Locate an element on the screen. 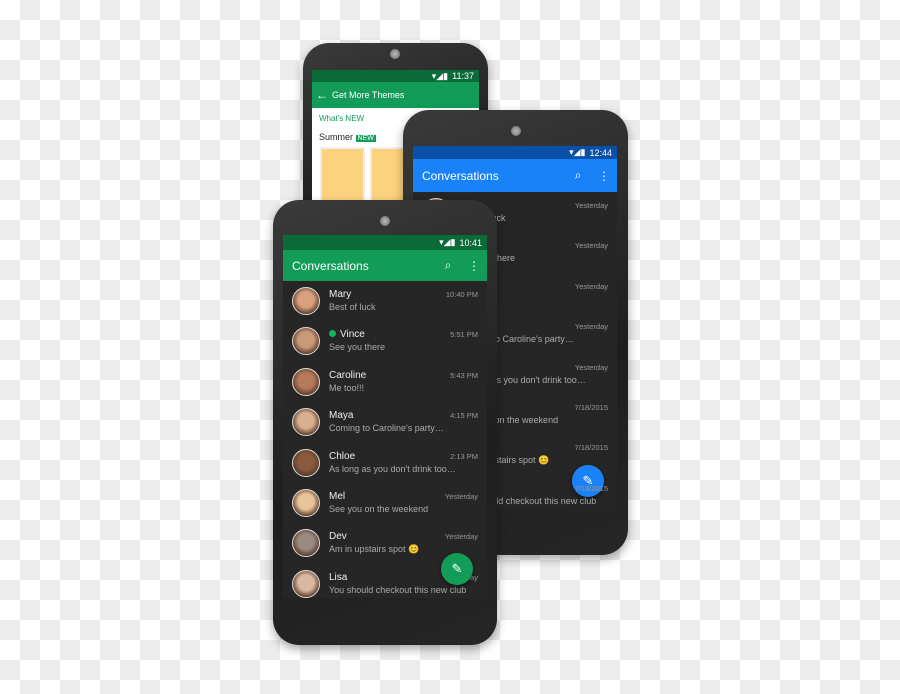 The height and width of the screenshot is (694, 900). toolbar: ← Get More Themes is located at coordinates (395, 95).